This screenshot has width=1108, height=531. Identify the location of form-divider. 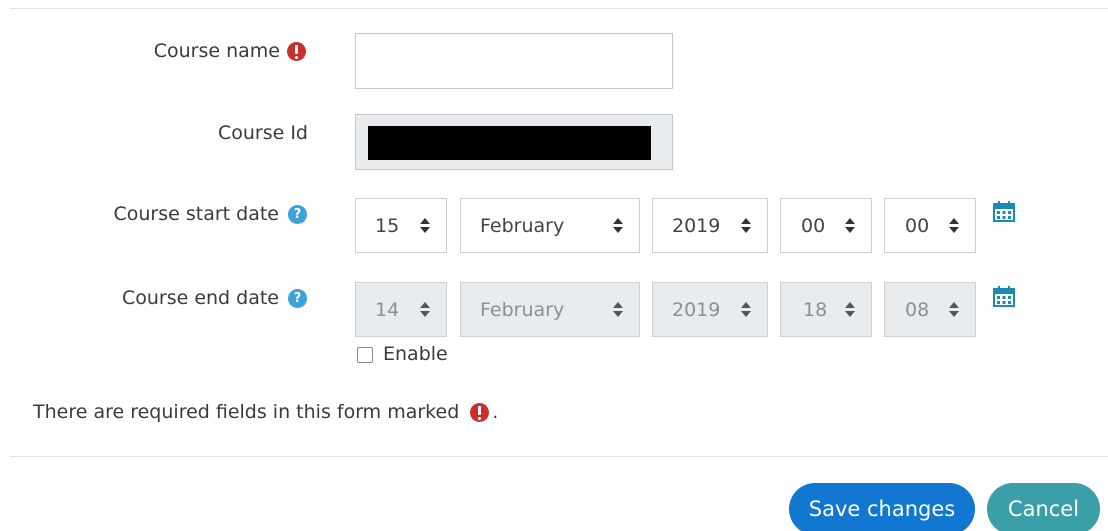
(559, 456).